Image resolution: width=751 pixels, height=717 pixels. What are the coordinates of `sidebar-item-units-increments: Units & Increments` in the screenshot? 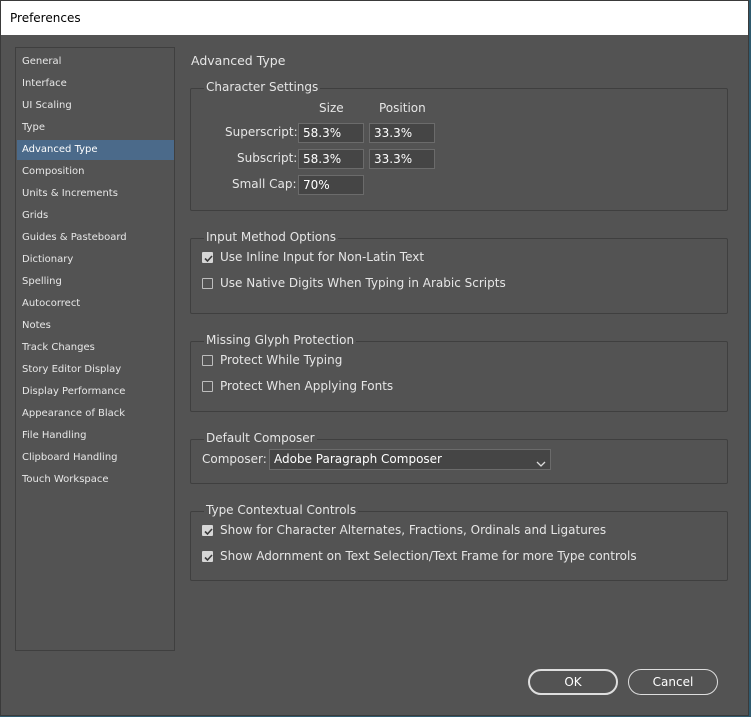 It's located at (95, 194).